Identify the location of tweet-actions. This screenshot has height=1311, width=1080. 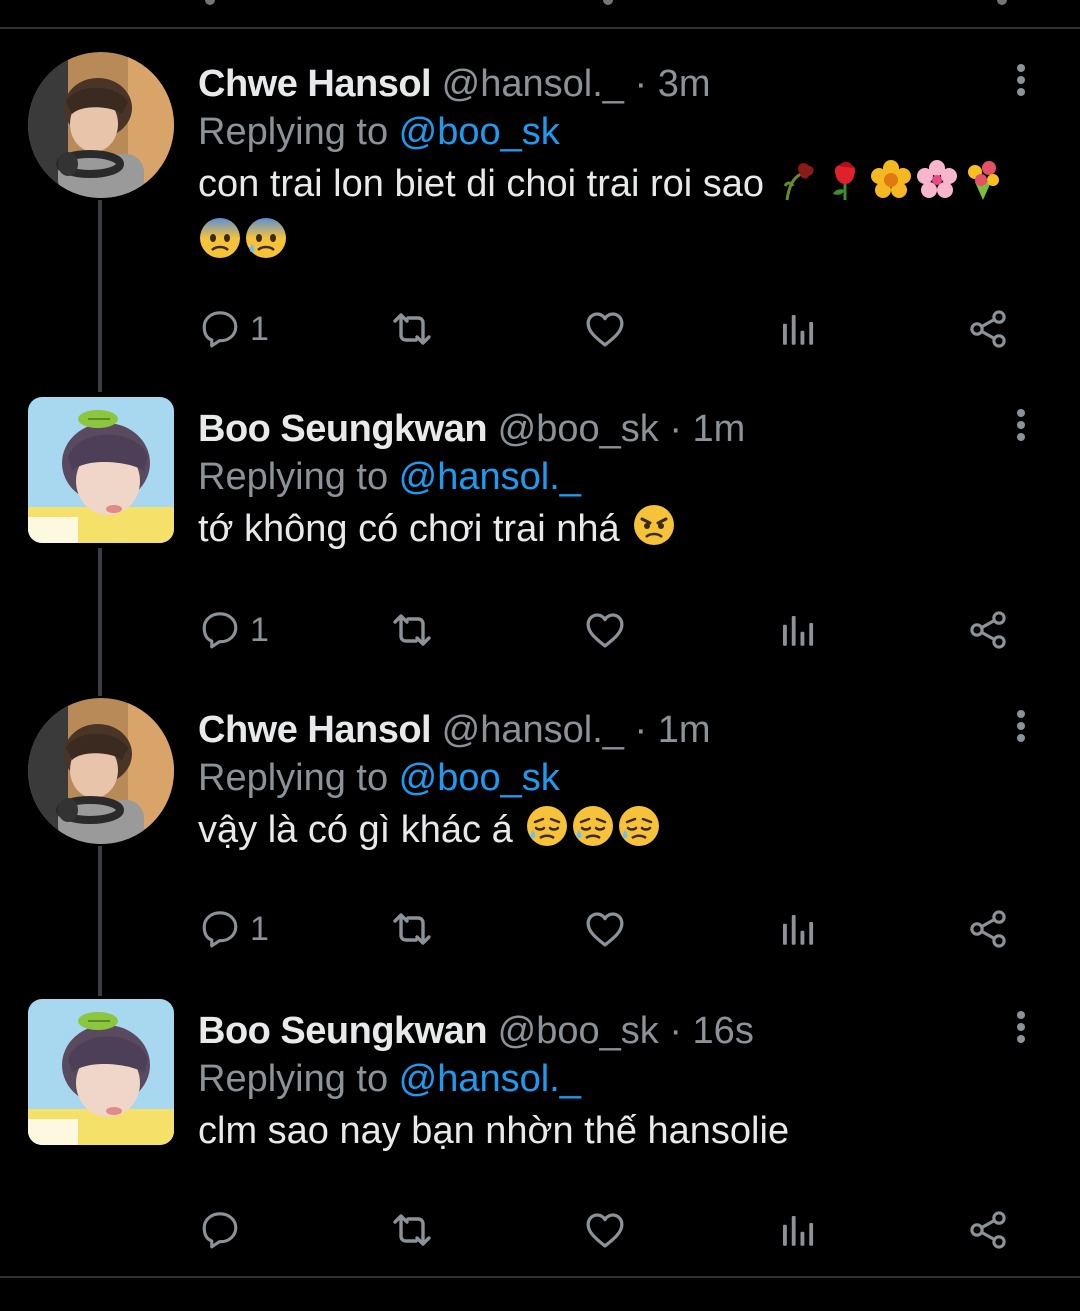
(613, 1230).